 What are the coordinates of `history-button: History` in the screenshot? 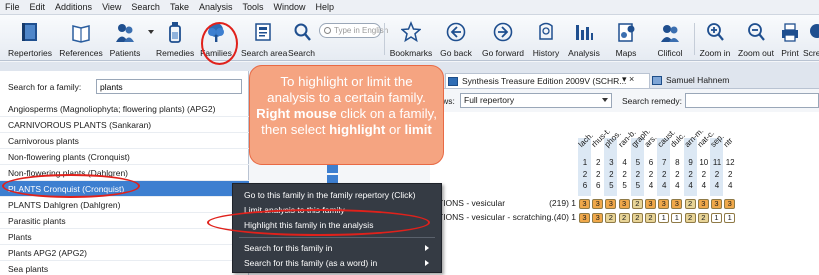 It's located at (546, 38).